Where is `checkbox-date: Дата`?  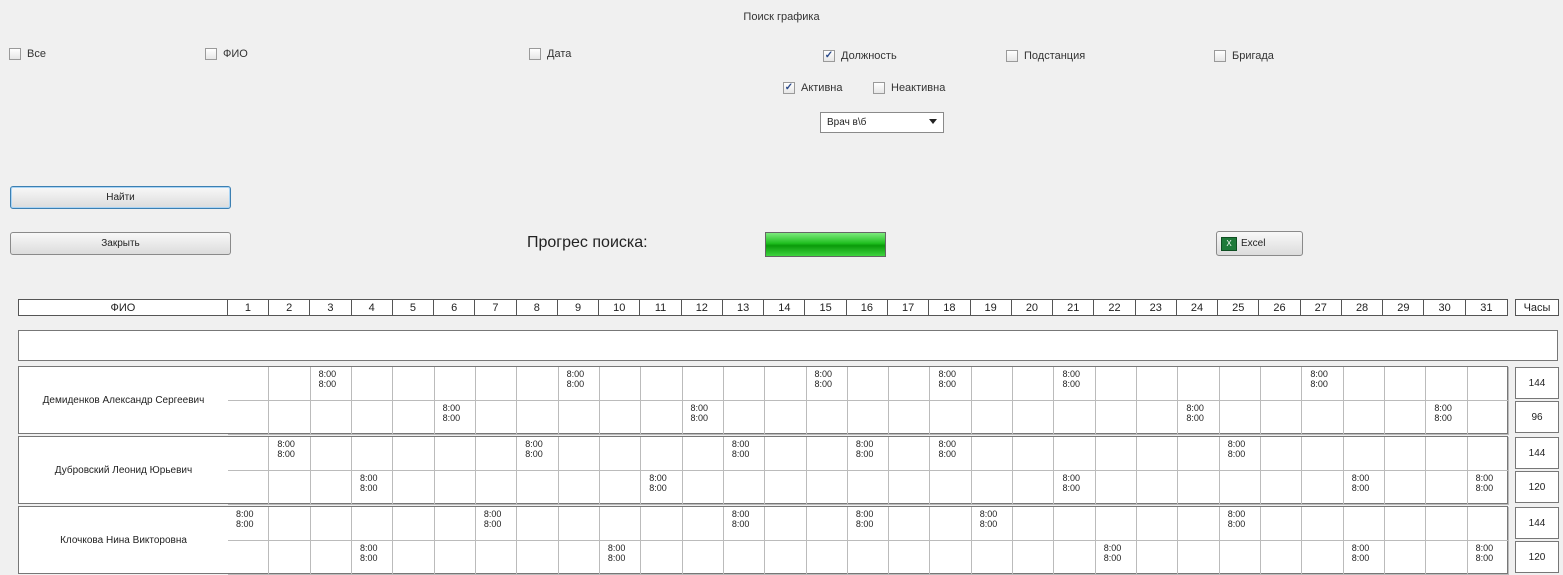 checkbox-date: Дата is located at coordinates (550, 54).